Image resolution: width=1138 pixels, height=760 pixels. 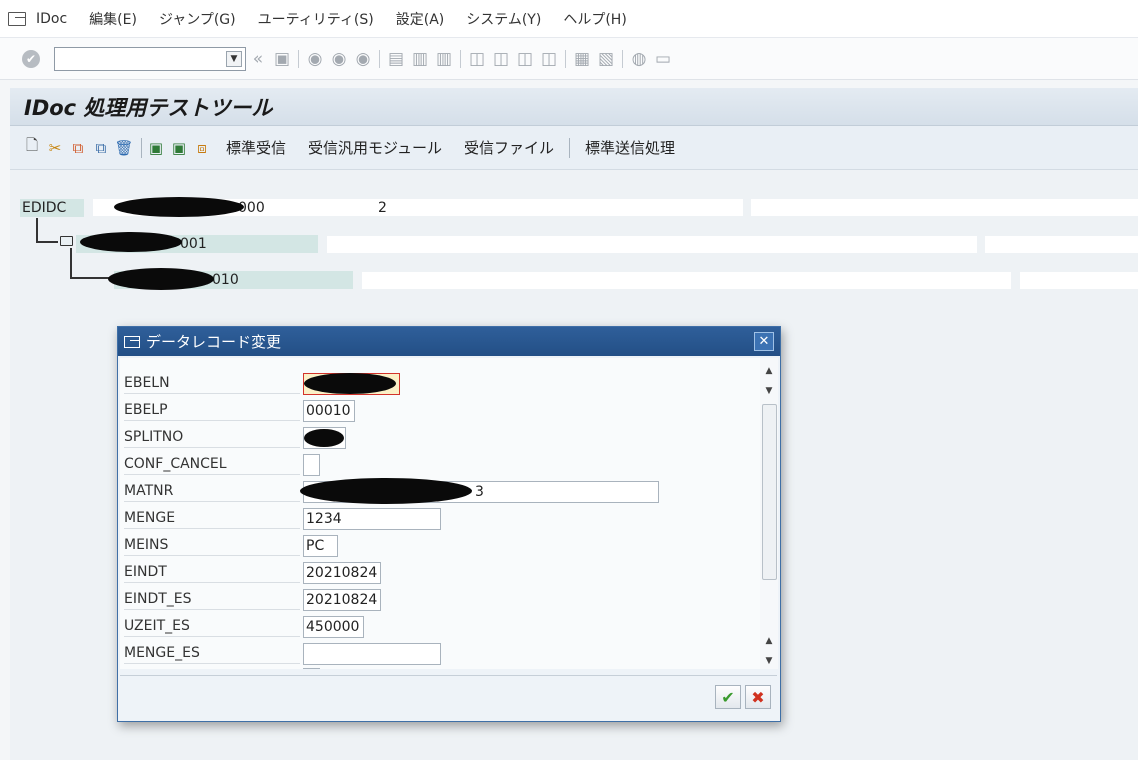 What do you see at coordinates (234, 58) in the screenshot?
I see `chevron-down-icon: ▼` at bounding box center [234, 58].